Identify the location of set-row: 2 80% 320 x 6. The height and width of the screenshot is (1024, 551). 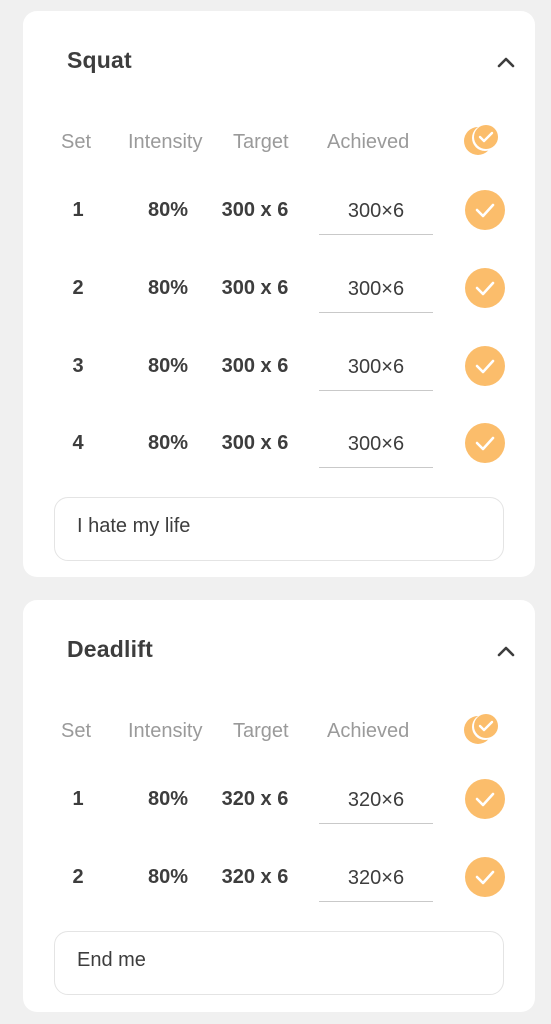
(279, 883).